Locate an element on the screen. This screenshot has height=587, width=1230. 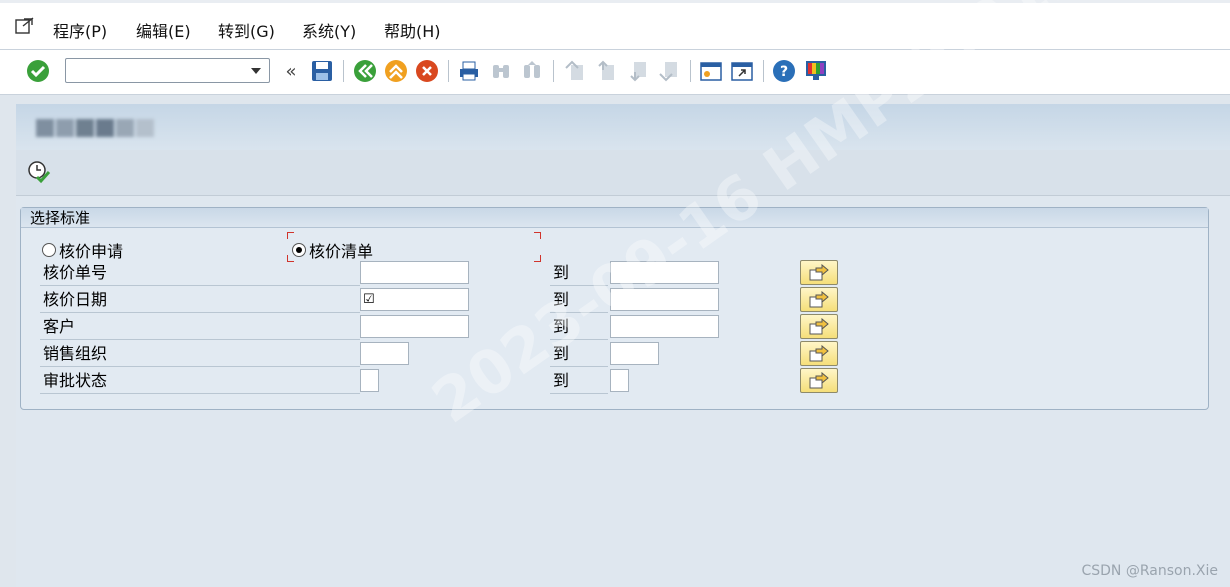
find-next-icon is located at coordinates (532, 71).